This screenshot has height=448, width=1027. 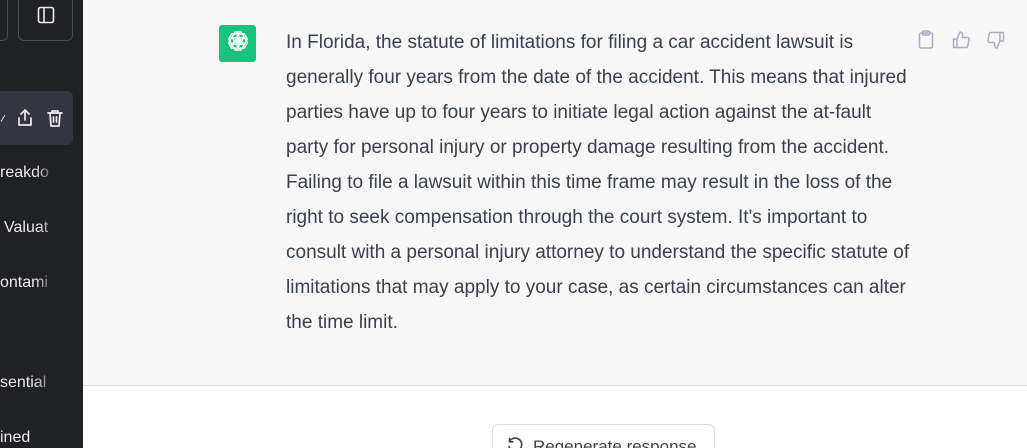 I want to click on sidebar: reakdo Valuat ontami sential ined, so click(x=41, y=224).